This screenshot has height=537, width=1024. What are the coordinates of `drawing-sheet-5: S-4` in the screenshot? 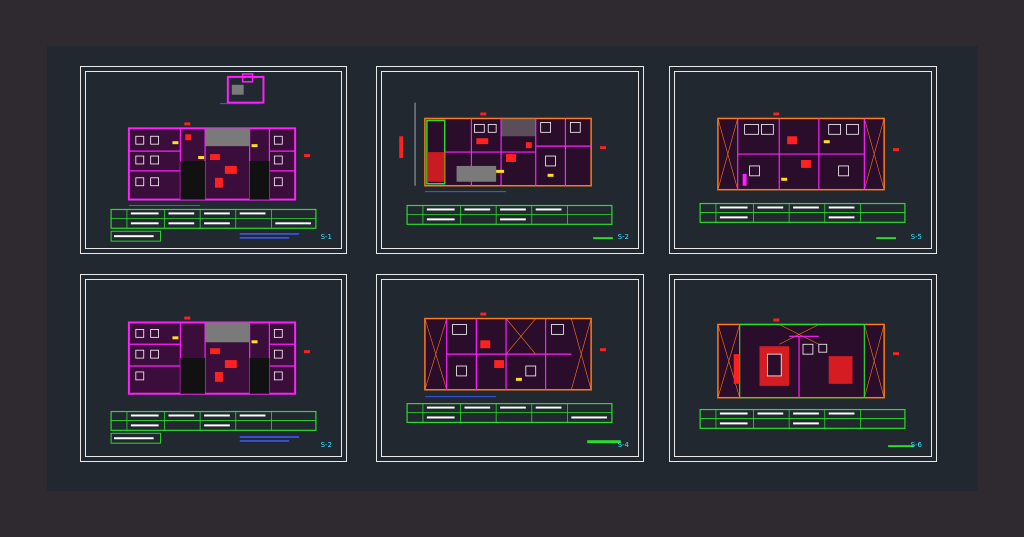 It's located at (510, 368).